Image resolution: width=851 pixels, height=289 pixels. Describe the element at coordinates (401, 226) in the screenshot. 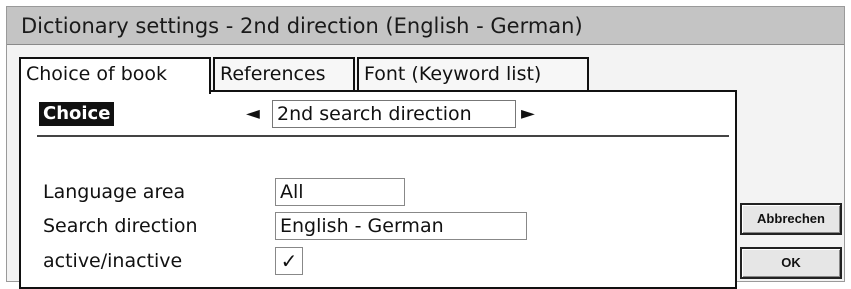

I see `search-direction-field: English - German` at that location.